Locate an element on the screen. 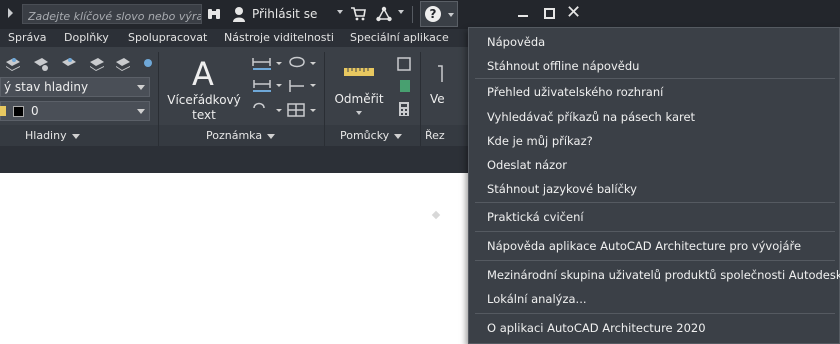  search-box is located at coordinates (112, 15).